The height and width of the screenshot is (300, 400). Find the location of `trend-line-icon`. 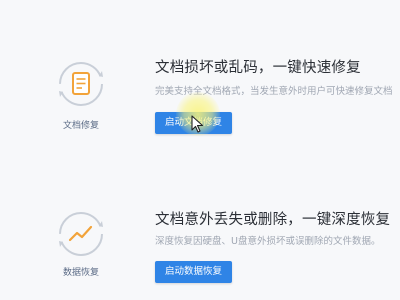

trend-line-icon is located at coordinates (81, 234).